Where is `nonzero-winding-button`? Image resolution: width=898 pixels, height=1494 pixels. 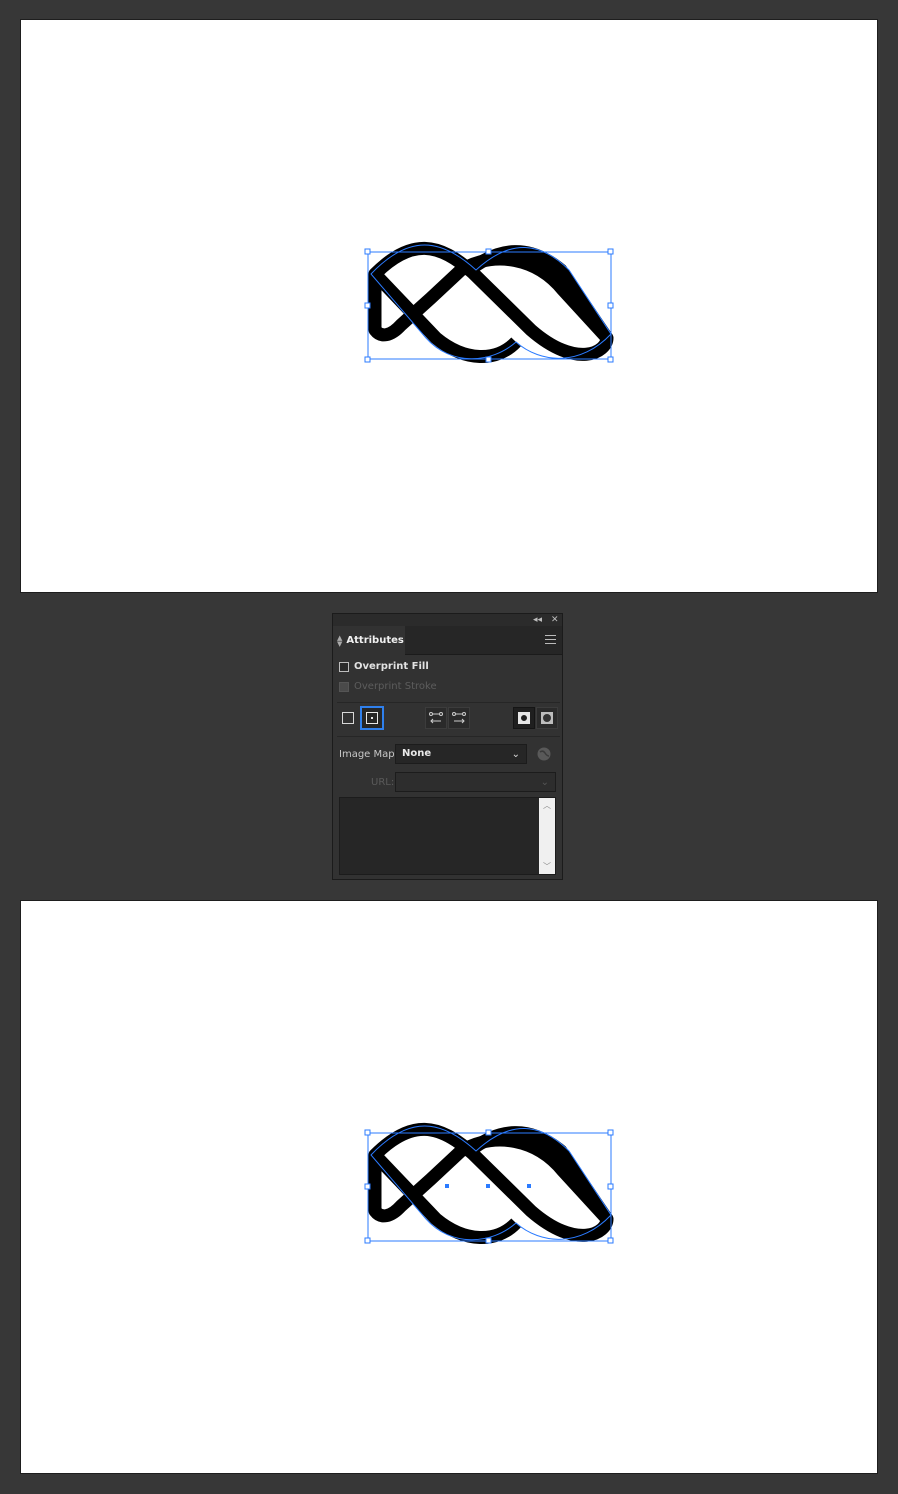
nonzero-winding-button is located at coordinates (524, 718).